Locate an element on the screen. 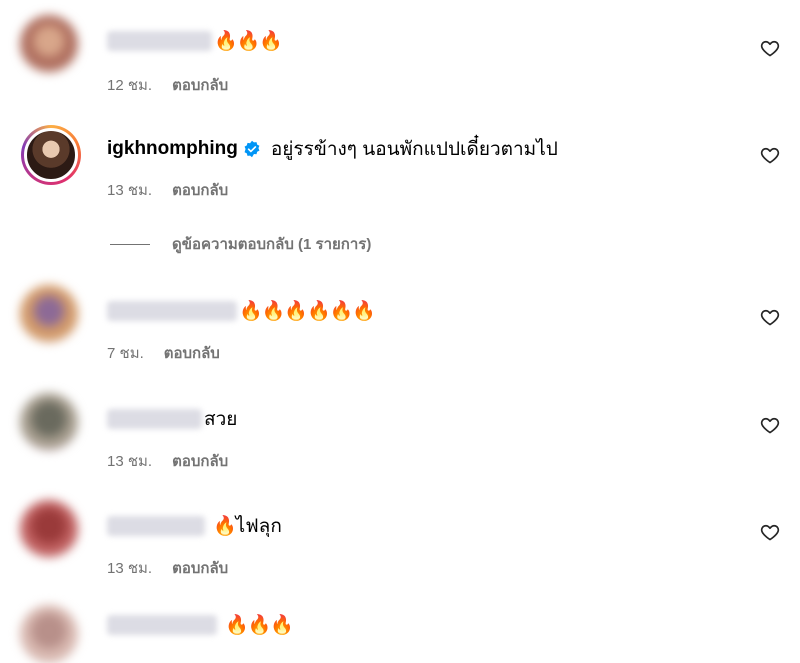  view-replies-label: ดูข้อความตอบกลับ (1 รายการ) is located at coordinates (272, 244).